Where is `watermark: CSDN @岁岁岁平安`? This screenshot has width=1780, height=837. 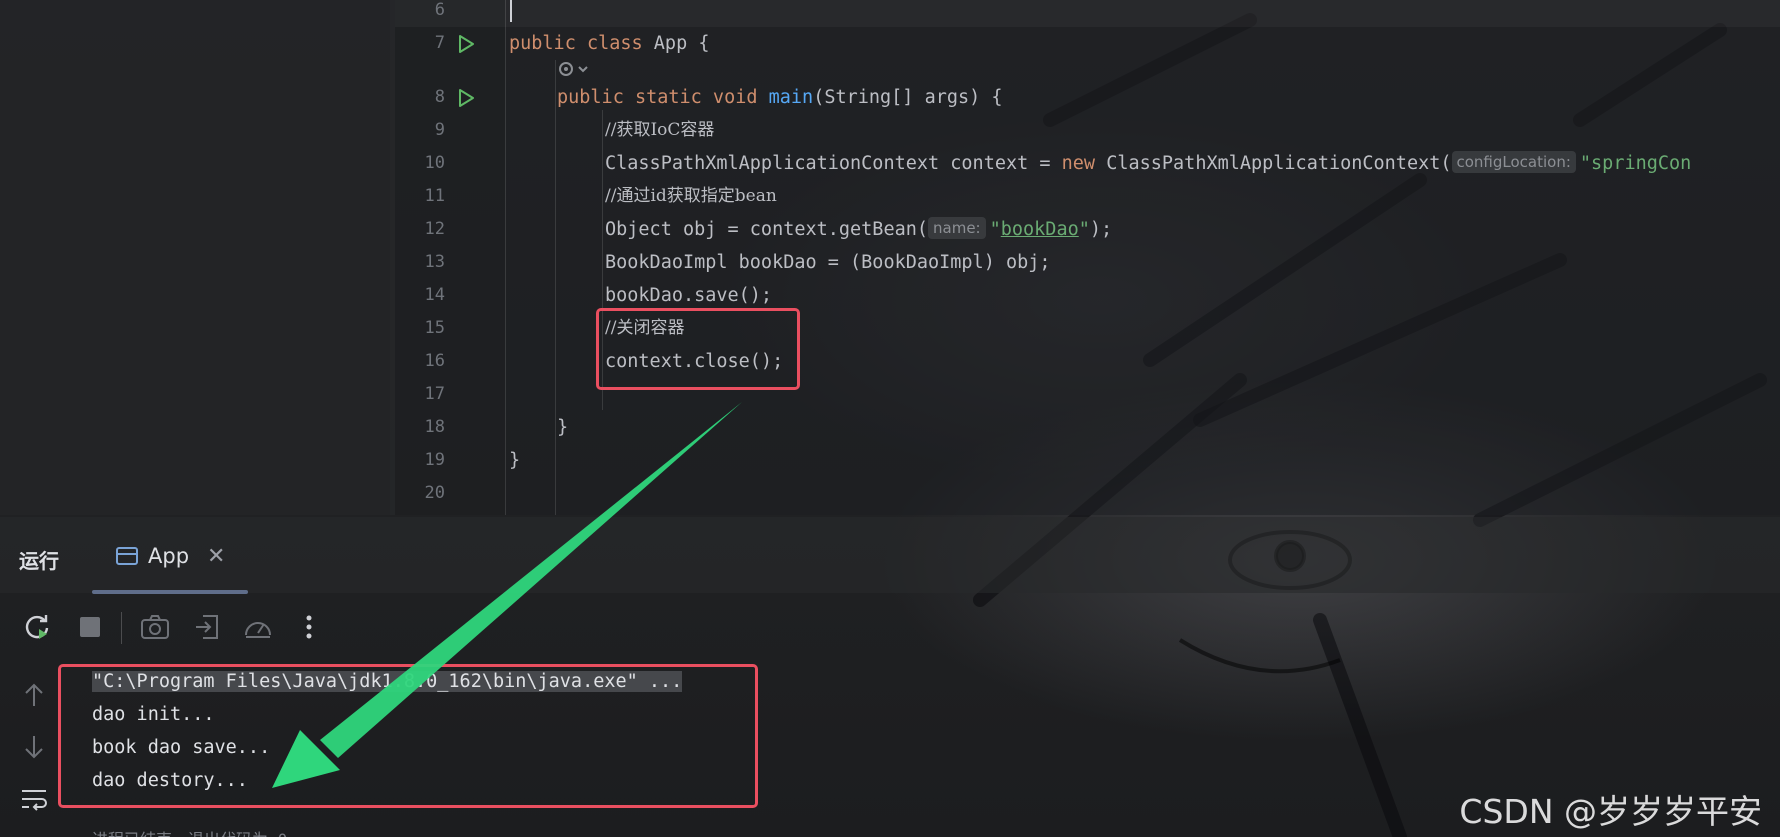 watermark: CSDN @岁岁岁平安 is located at coordinates (1610, 811).